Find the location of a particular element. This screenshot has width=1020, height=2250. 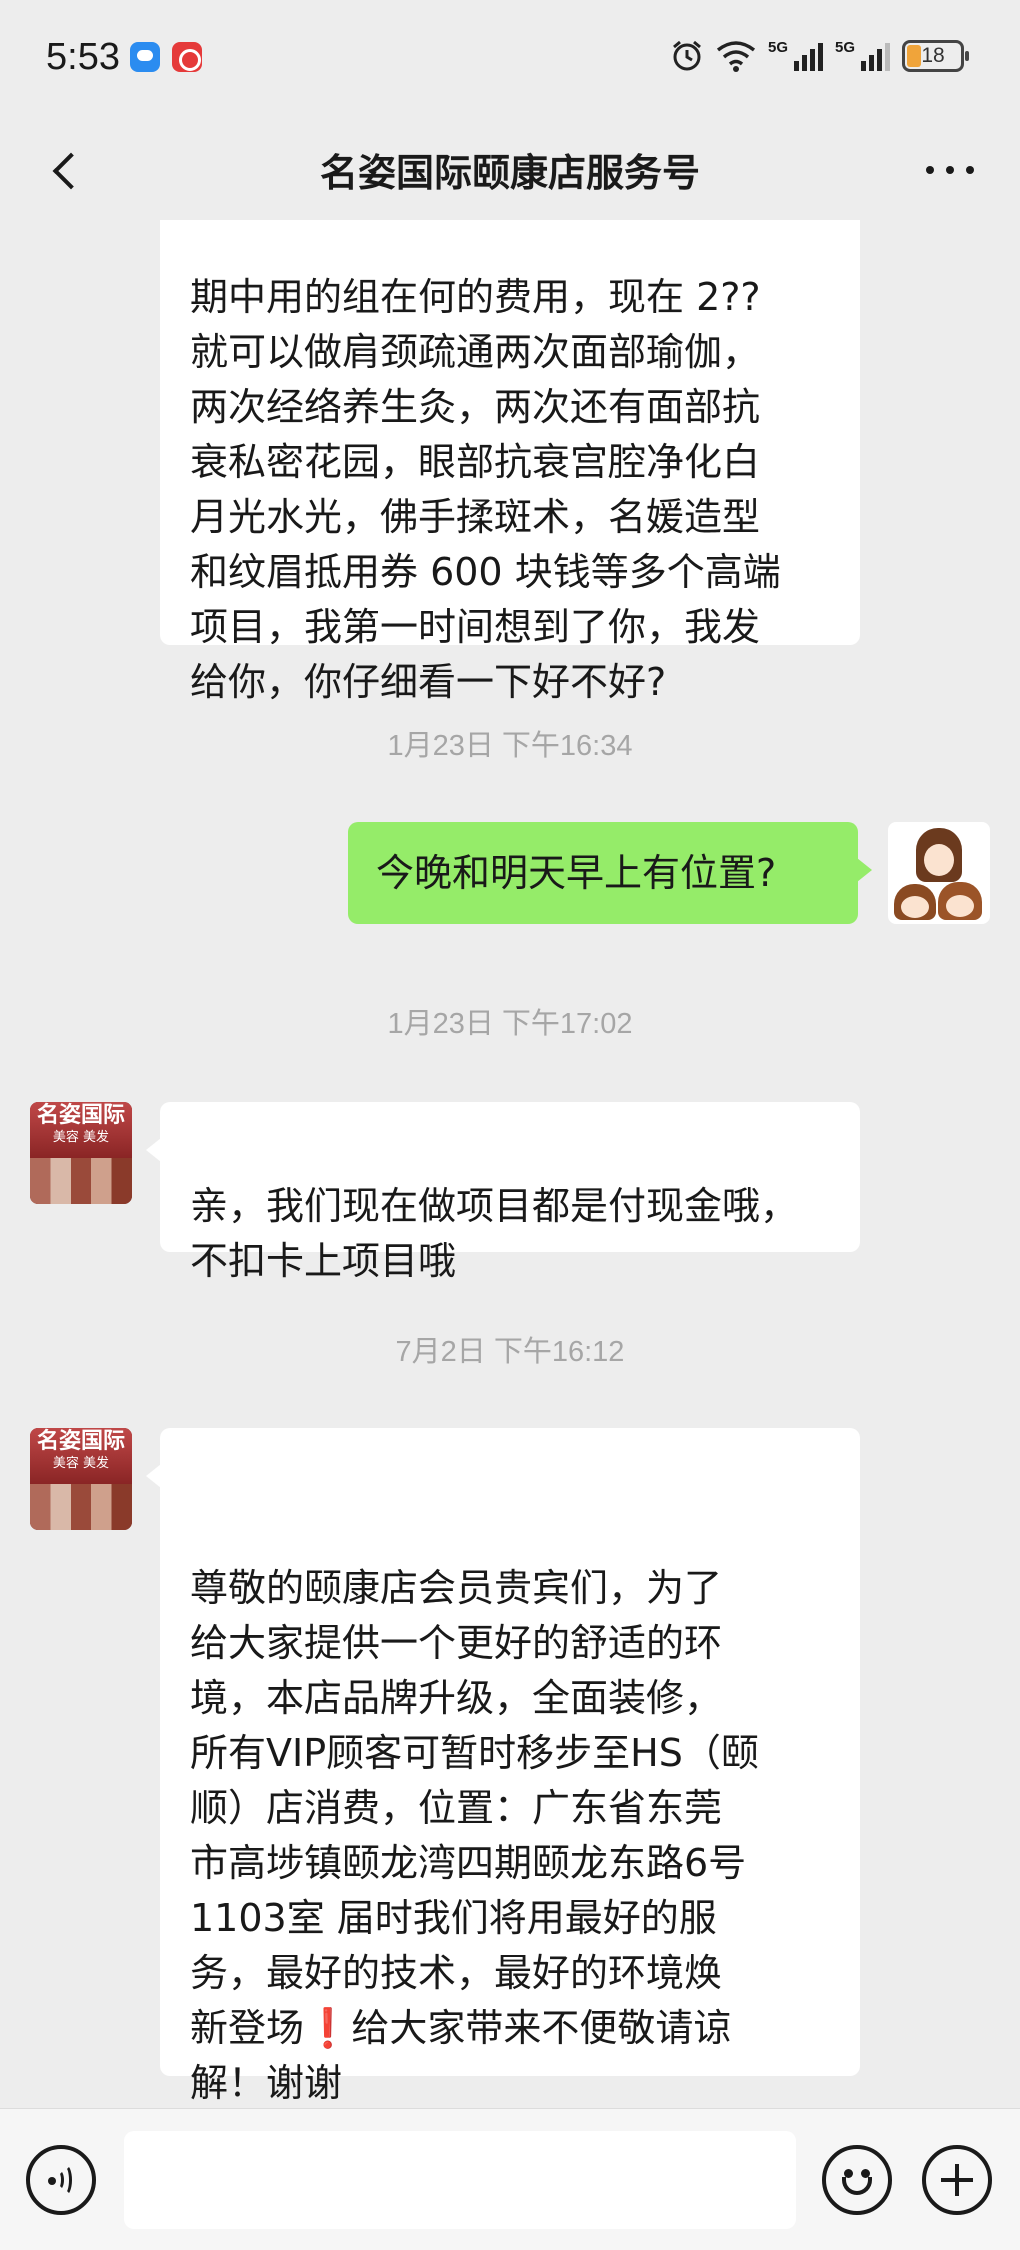

exclamation-icon: ❗ is located at coordinates (328, 2028).